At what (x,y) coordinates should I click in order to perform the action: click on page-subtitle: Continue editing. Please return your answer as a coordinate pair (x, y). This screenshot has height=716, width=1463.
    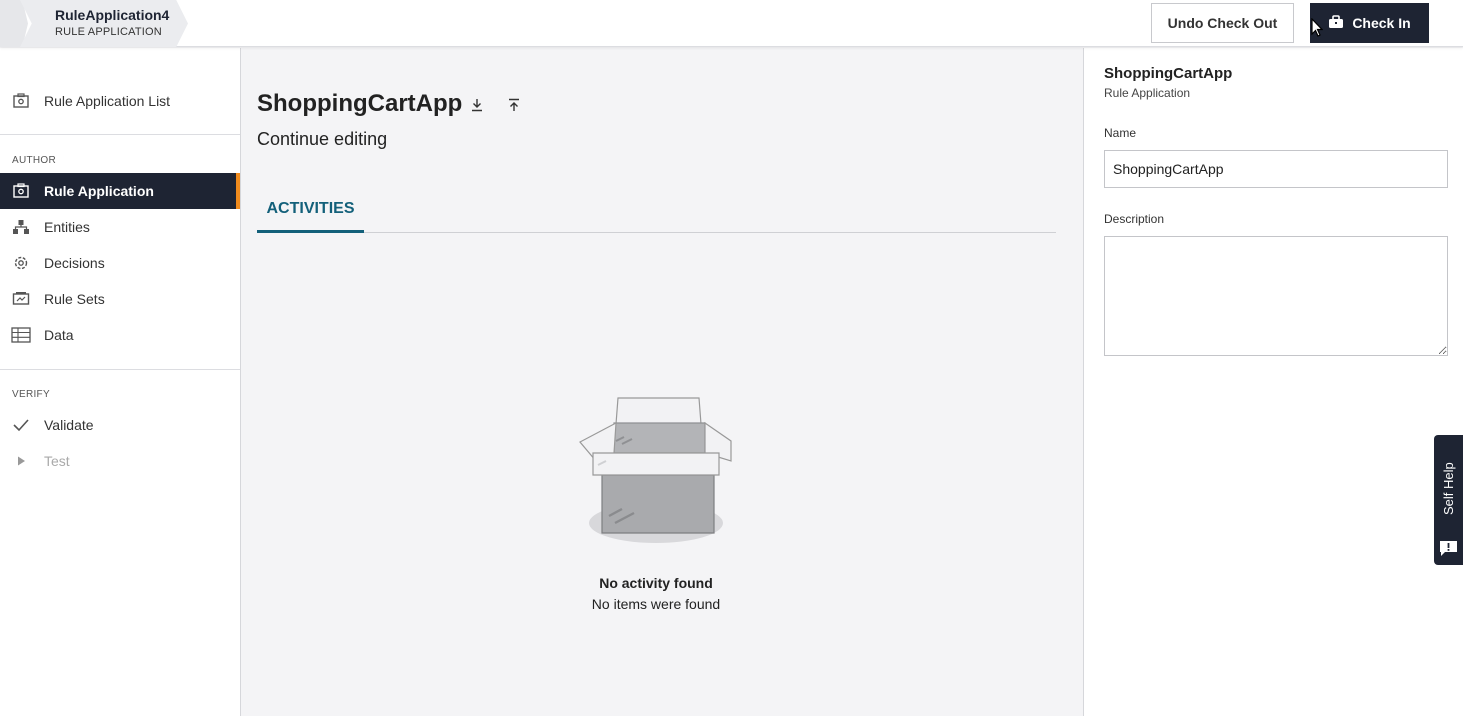
    Looking at the image, I should click on (322, 139).